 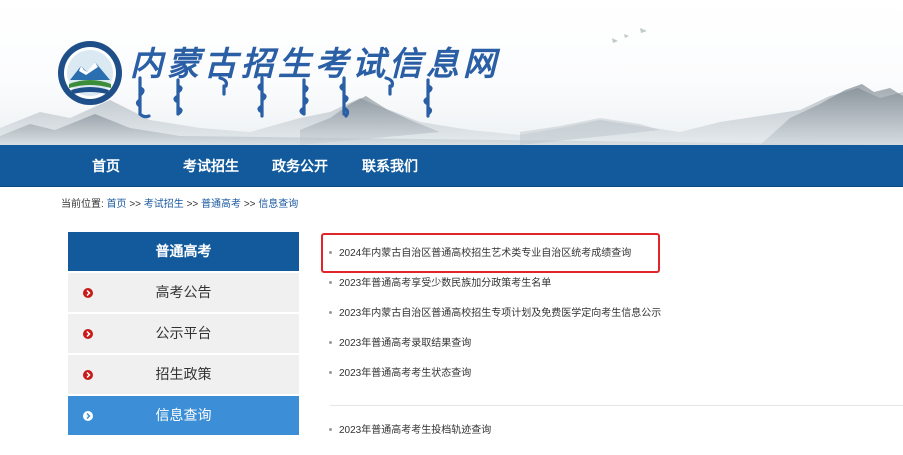 I want to click on sidebar-item-public-platform: 公示平台, so click(x=183, y=333).